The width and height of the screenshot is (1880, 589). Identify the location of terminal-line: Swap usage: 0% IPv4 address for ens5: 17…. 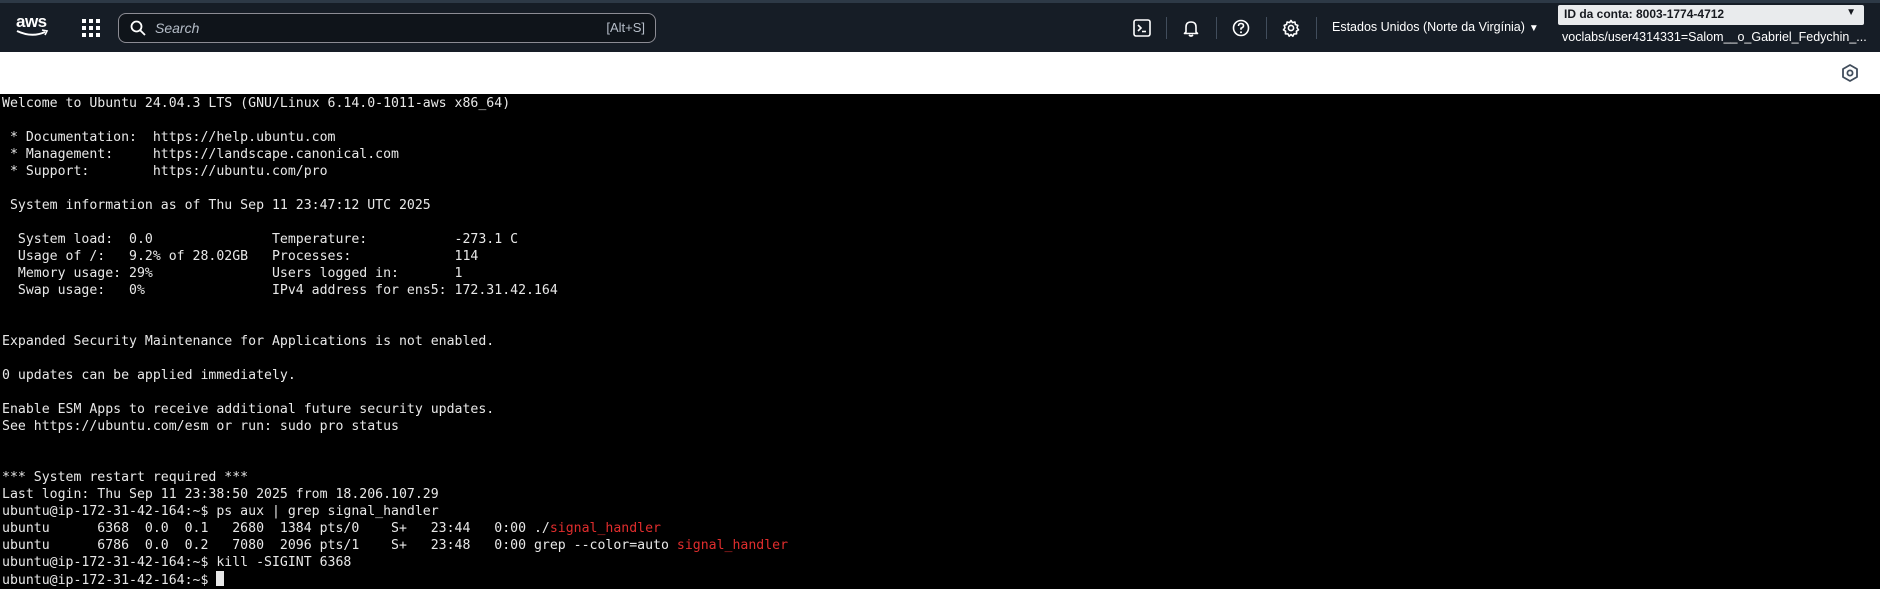
(940, 290).